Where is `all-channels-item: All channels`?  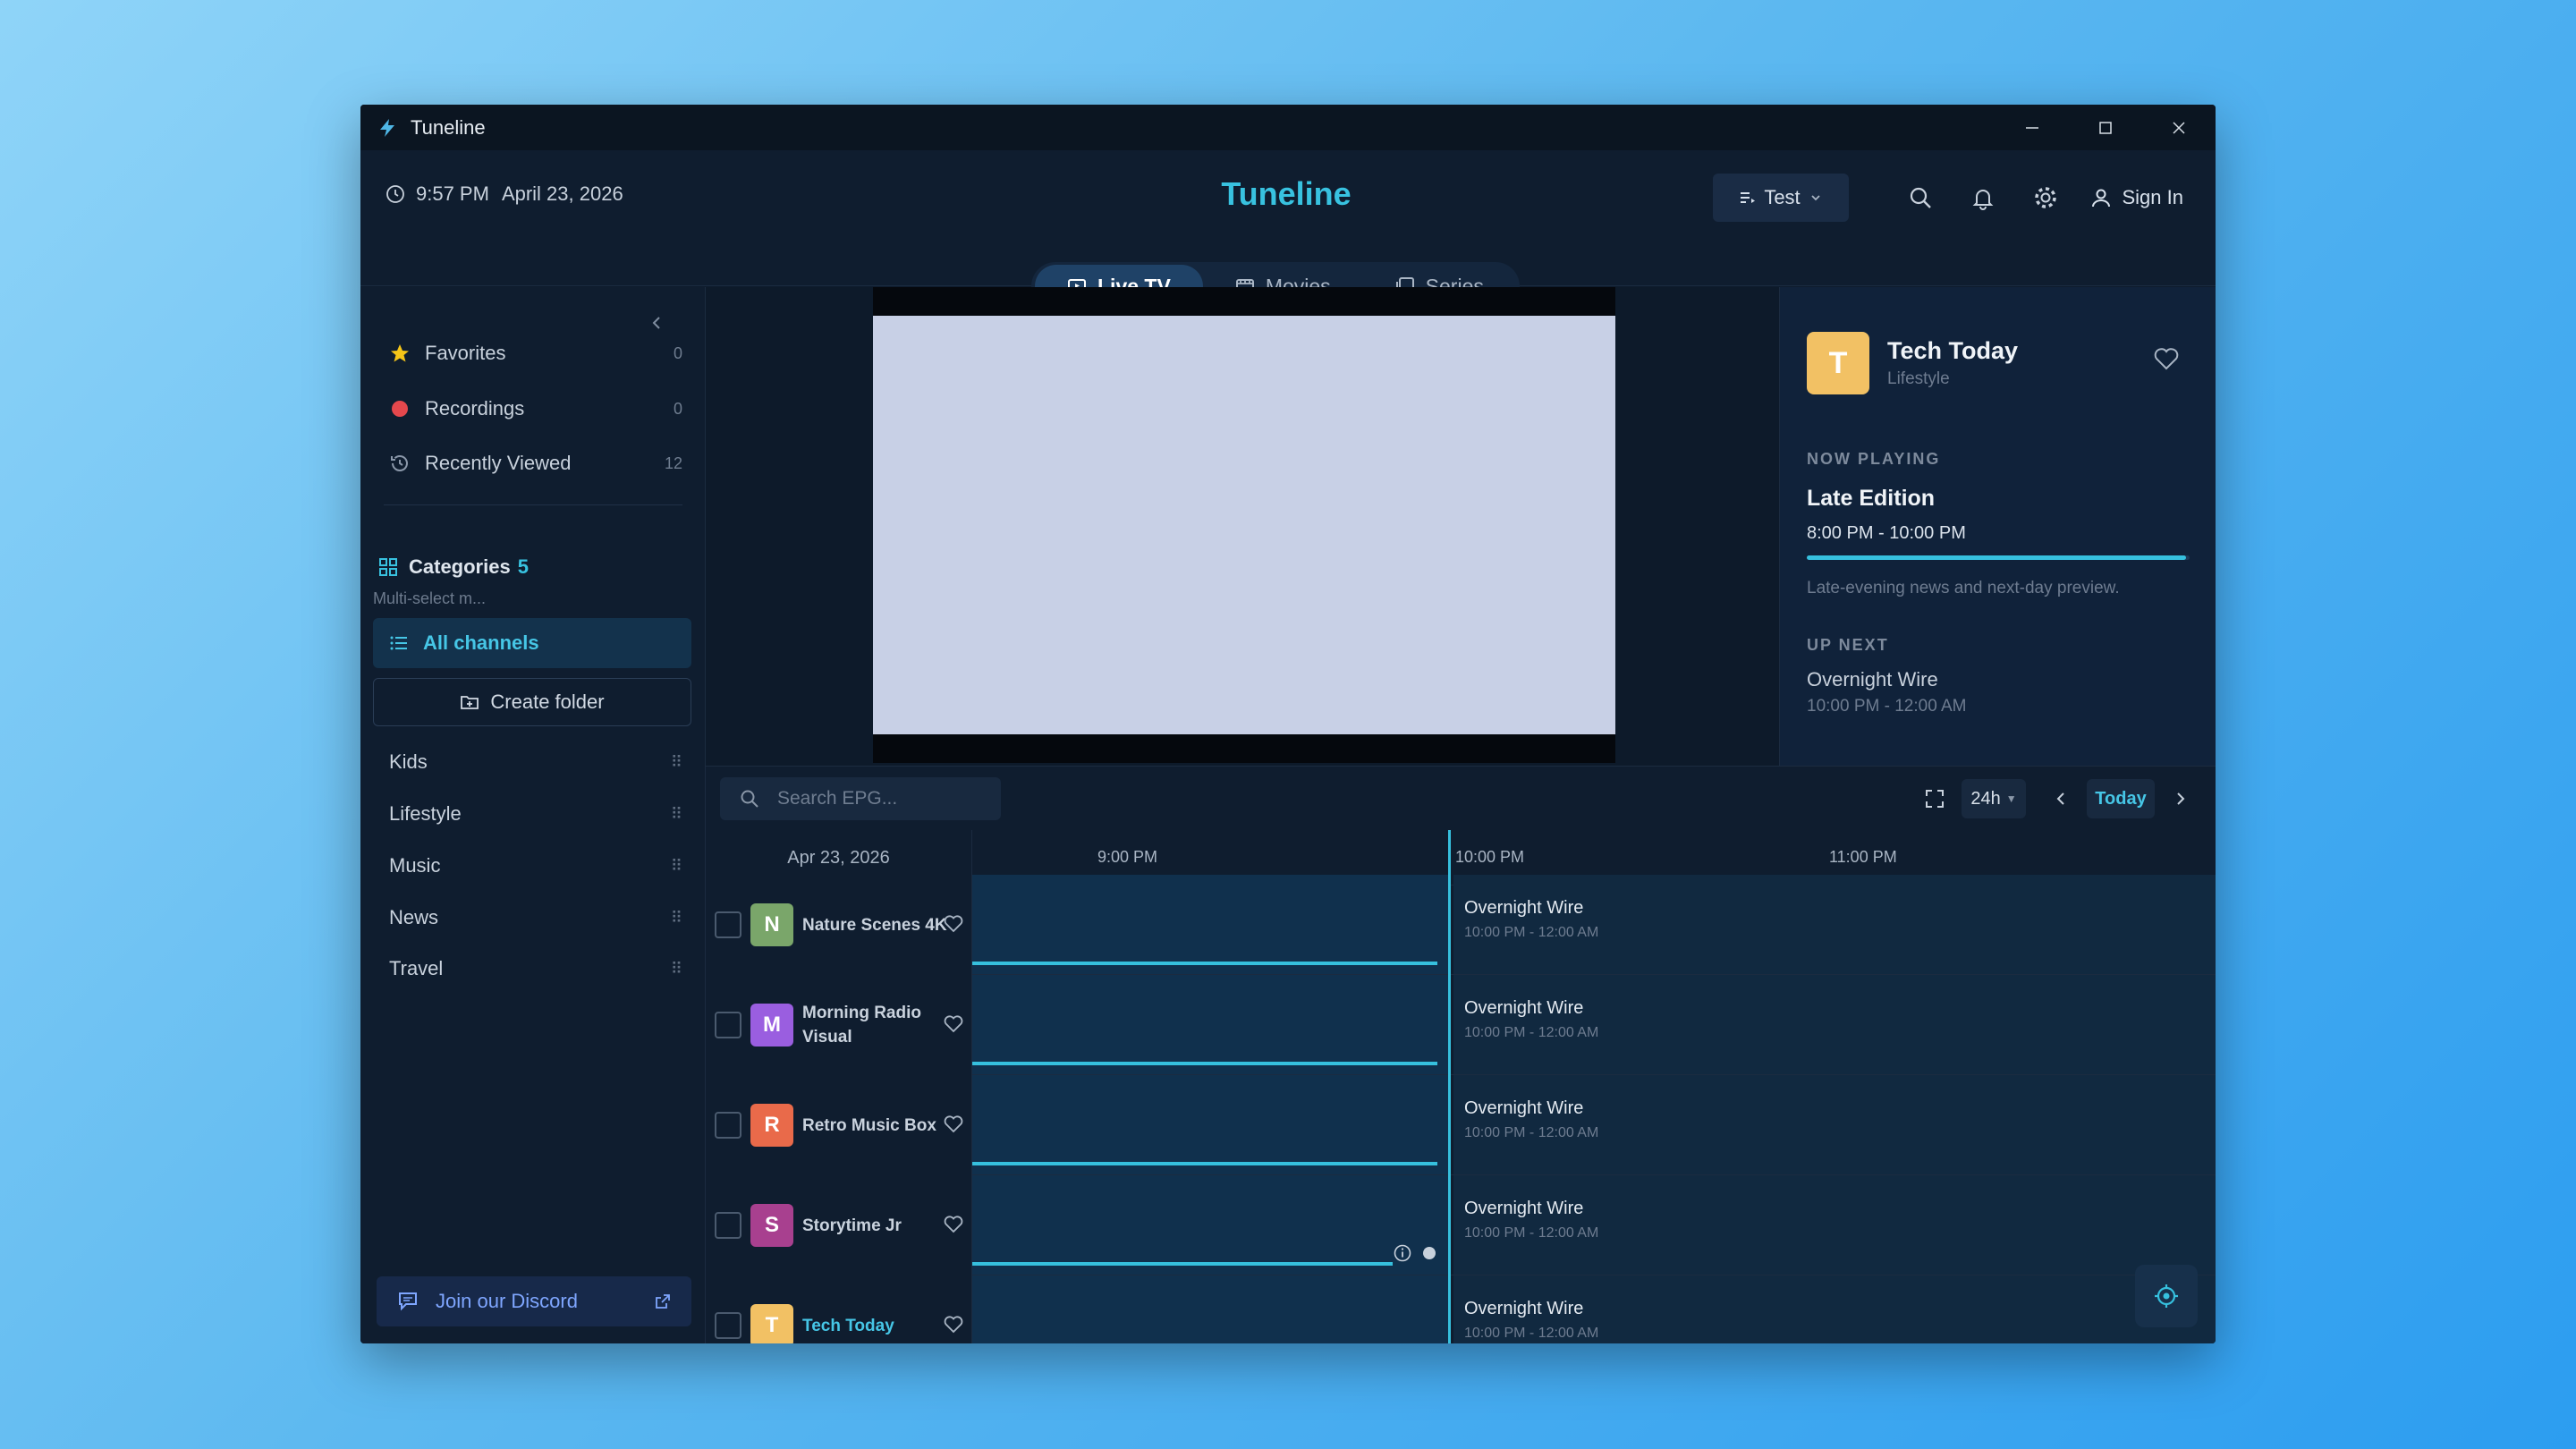 all-channels-item: All channels is located at coordinates (532, 643).